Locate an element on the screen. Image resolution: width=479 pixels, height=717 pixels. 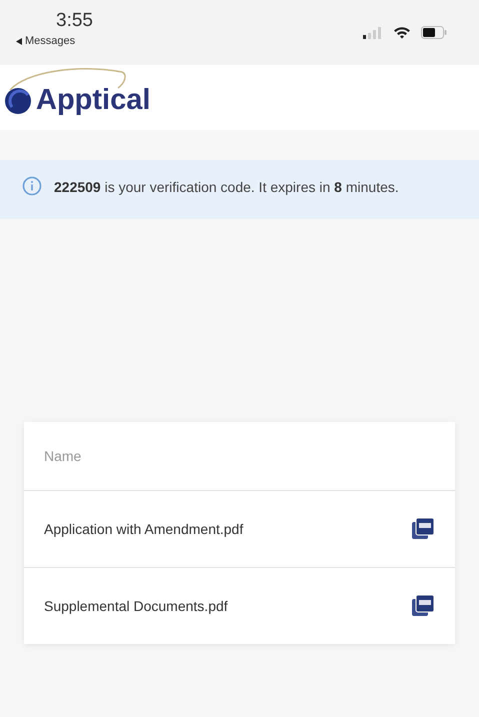
back-link: Messages is located at coordinates (46, 41).